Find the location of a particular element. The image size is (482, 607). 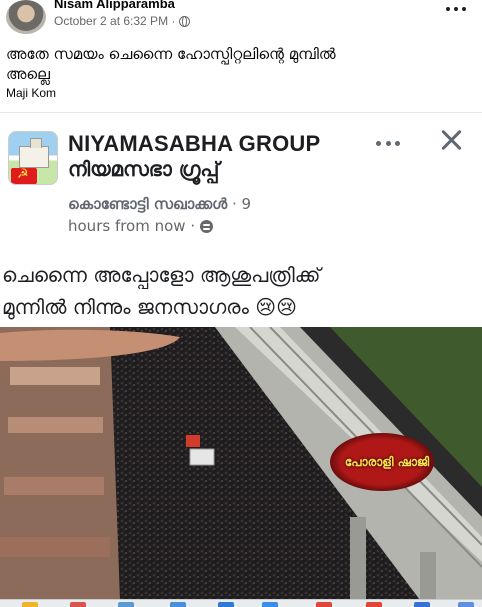

assembly-building-icon is located at coordinates (34, 153).